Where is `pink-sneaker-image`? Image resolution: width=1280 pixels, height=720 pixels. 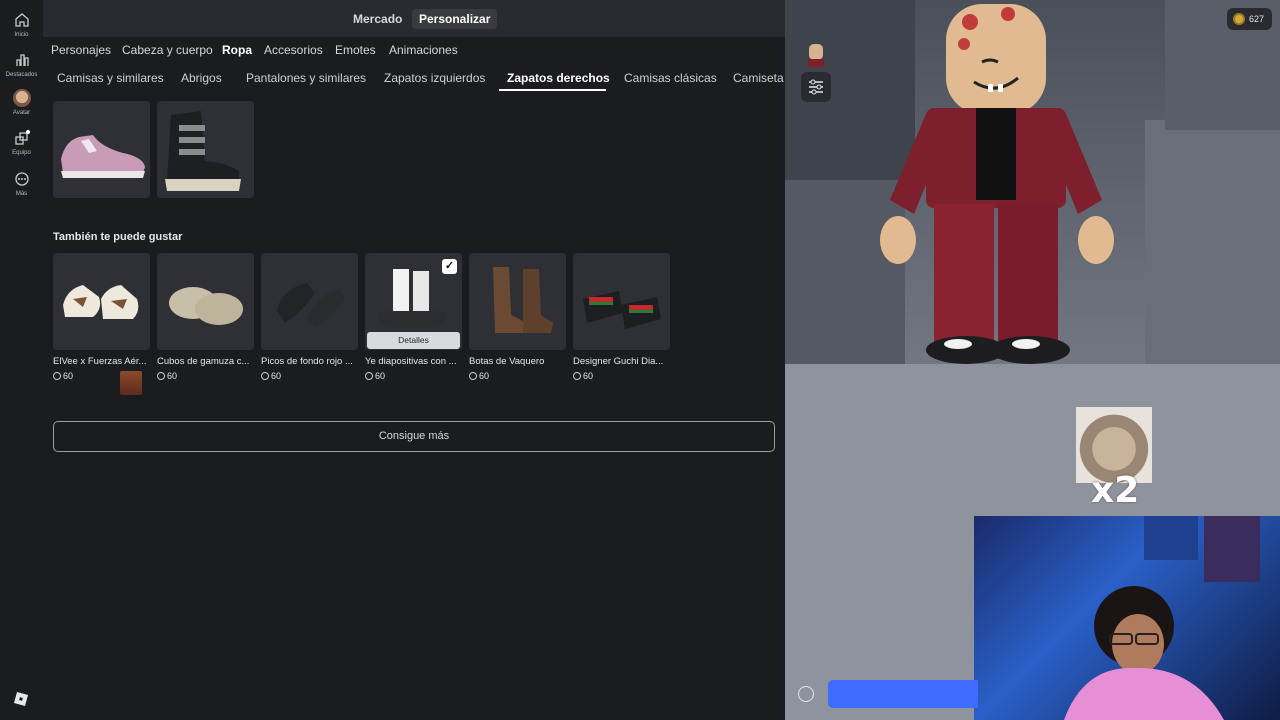 pink-sneaker-image is located at coordinates (103, 156).